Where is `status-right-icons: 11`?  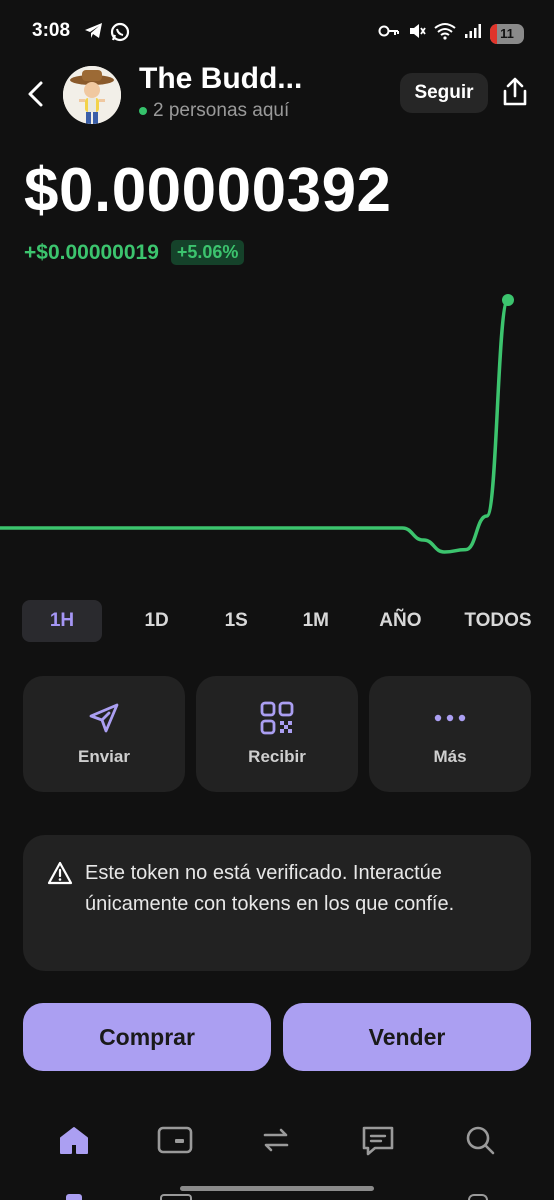 status-right-icons: 11 is located at coordinates (451, 33).